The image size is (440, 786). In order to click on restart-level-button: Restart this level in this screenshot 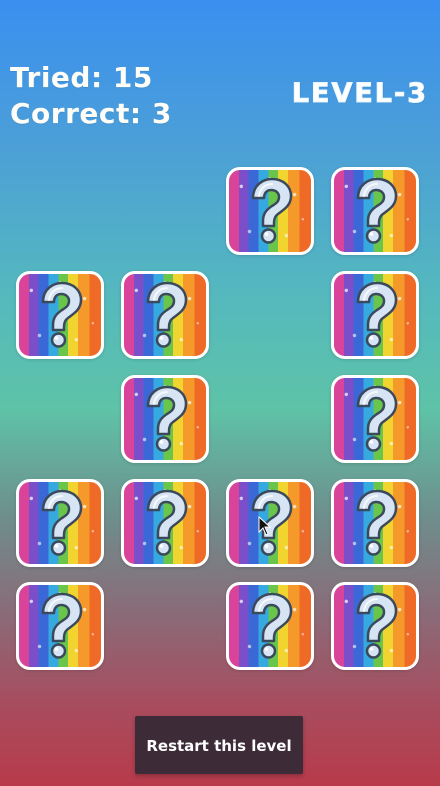, I will do `click(219, 745)`.